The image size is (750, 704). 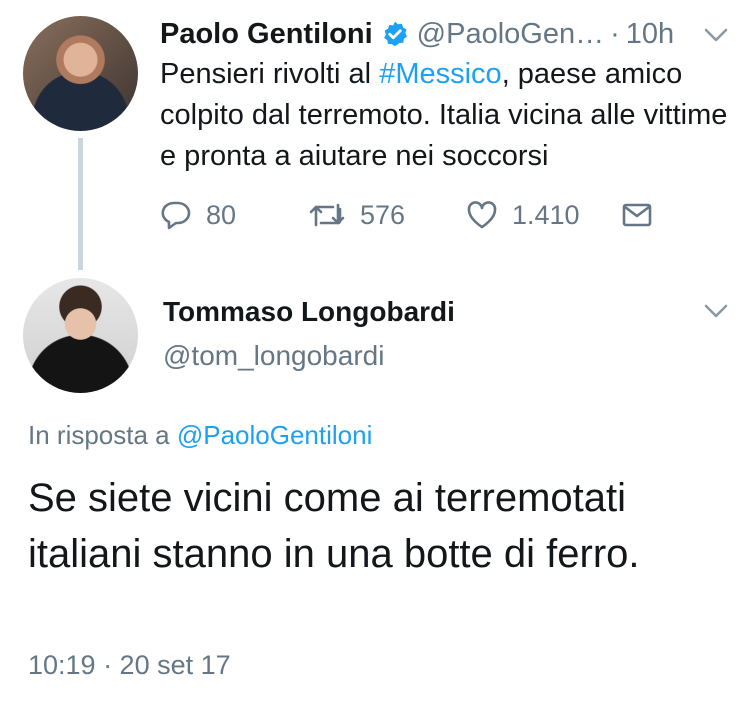 I want to click on thread-connector-line, so click(x=80, y=204).